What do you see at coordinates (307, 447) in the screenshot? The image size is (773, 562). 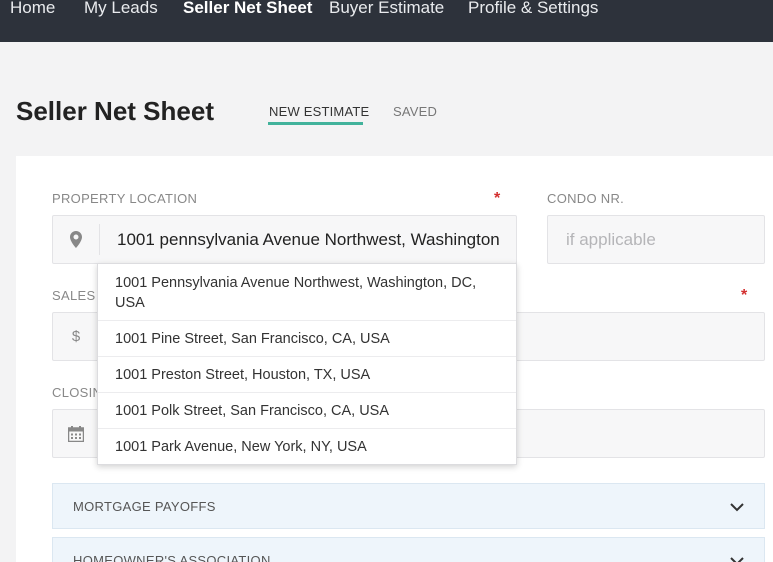 I see `suggestion-item: 1001 Park Avenue, New York, NY, USA` at bounding box center [307, 447].